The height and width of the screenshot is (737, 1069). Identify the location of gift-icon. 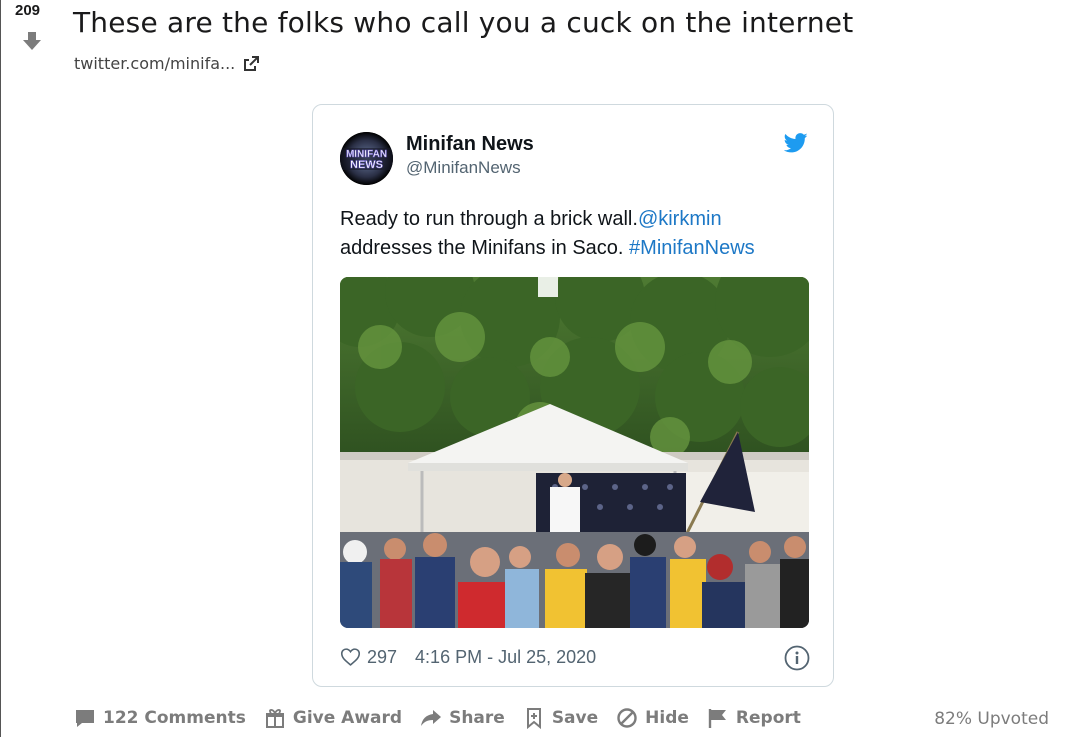
(274, 718).